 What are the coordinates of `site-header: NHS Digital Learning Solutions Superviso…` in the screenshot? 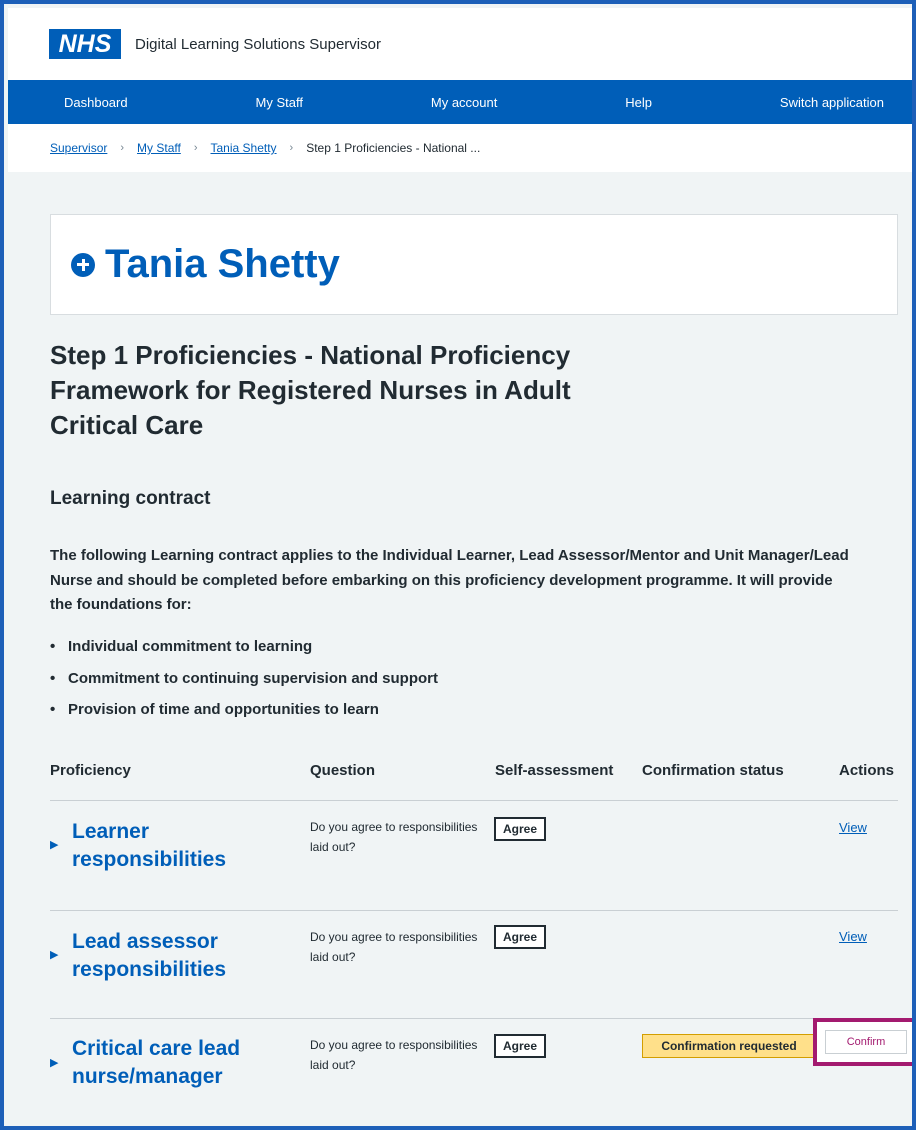 It's located at (460, 44).